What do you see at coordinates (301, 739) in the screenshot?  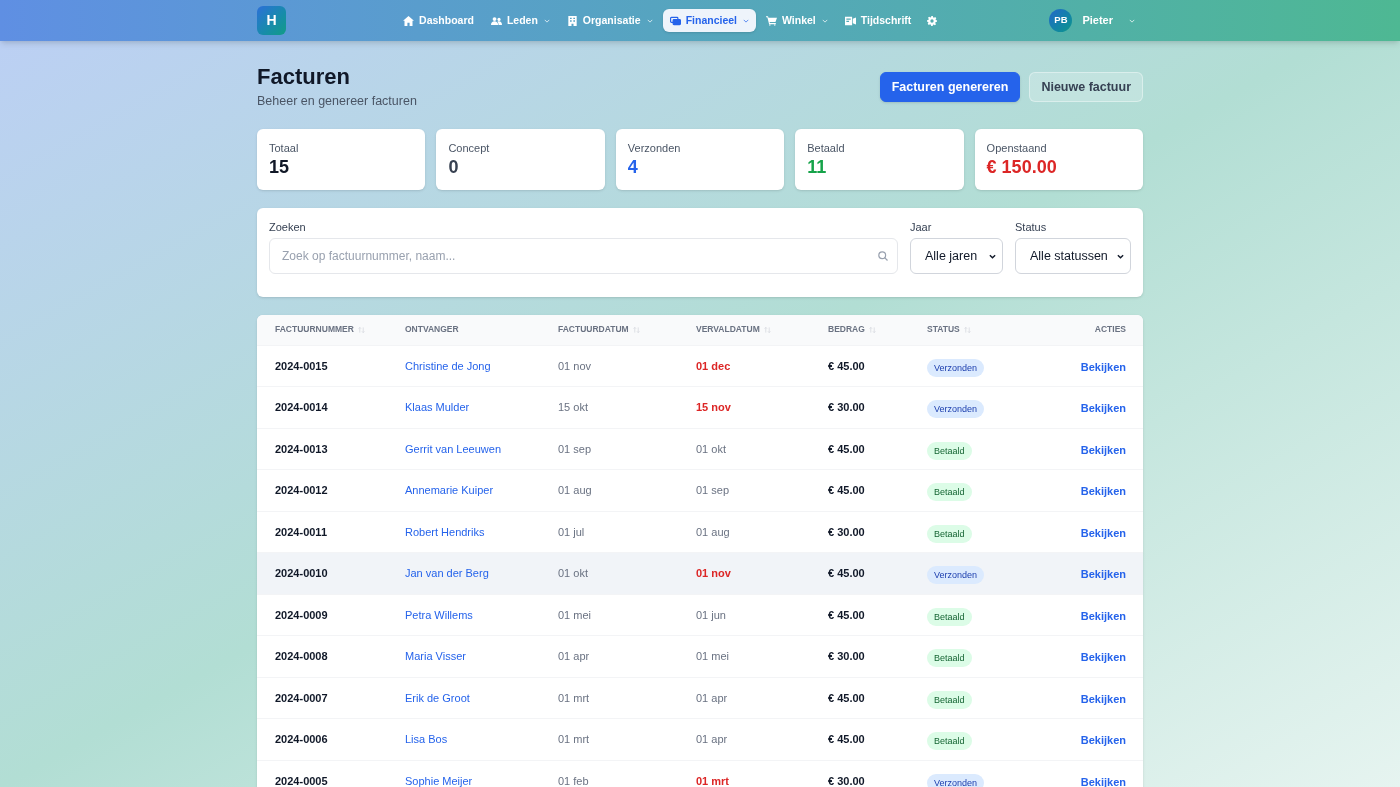 I see `invoice-number: 2024-0006` at bounding box center [301, 739].